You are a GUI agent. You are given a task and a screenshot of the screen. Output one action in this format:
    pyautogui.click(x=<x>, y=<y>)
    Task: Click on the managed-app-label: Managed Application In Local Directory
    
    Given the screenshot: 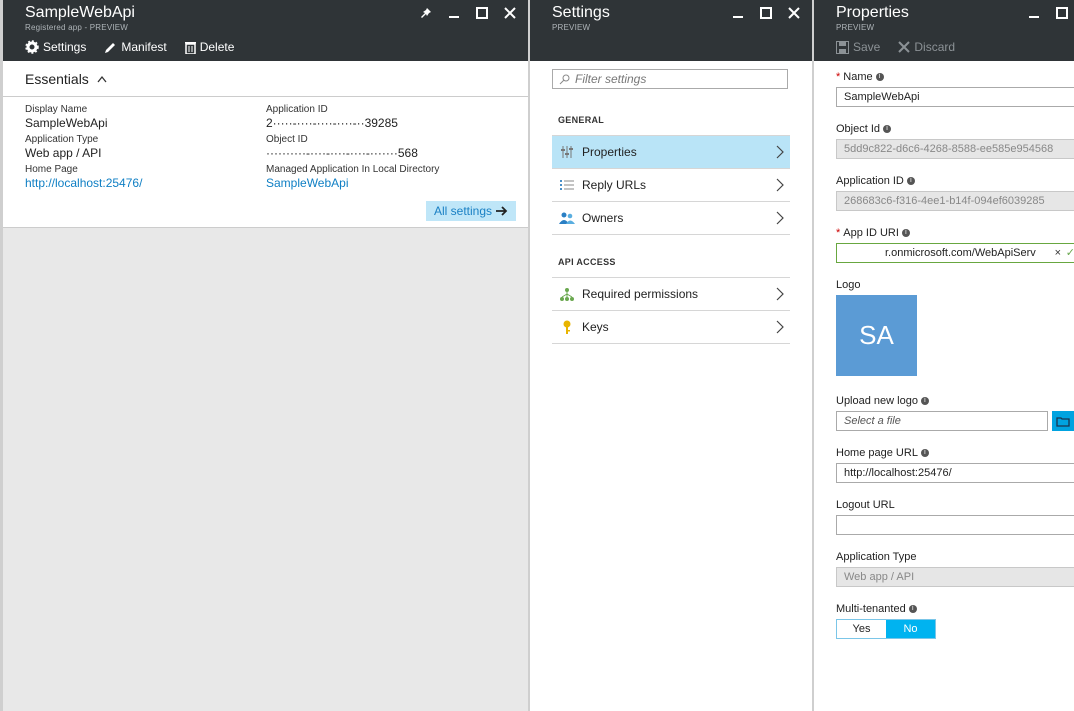 What is the action you would take?
    pyautogui.click(x=353, y=169)
    